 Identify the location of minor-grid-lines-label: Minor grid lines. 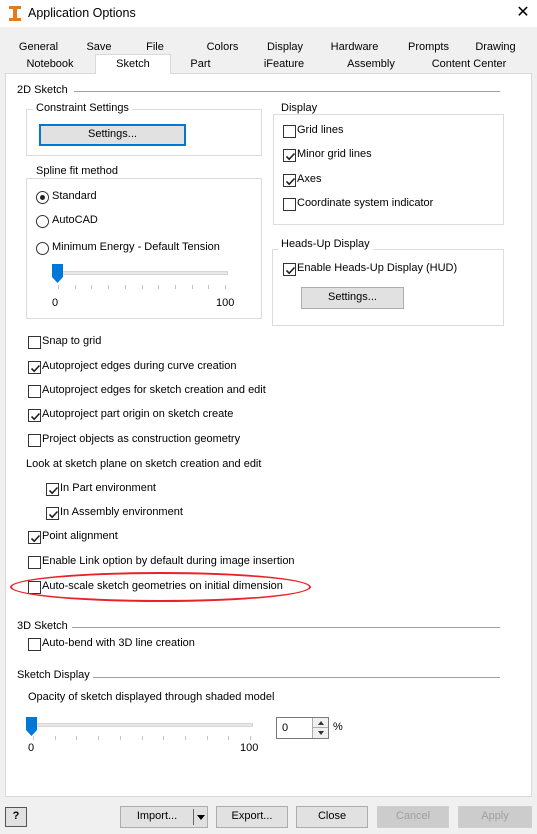
(334, 154).